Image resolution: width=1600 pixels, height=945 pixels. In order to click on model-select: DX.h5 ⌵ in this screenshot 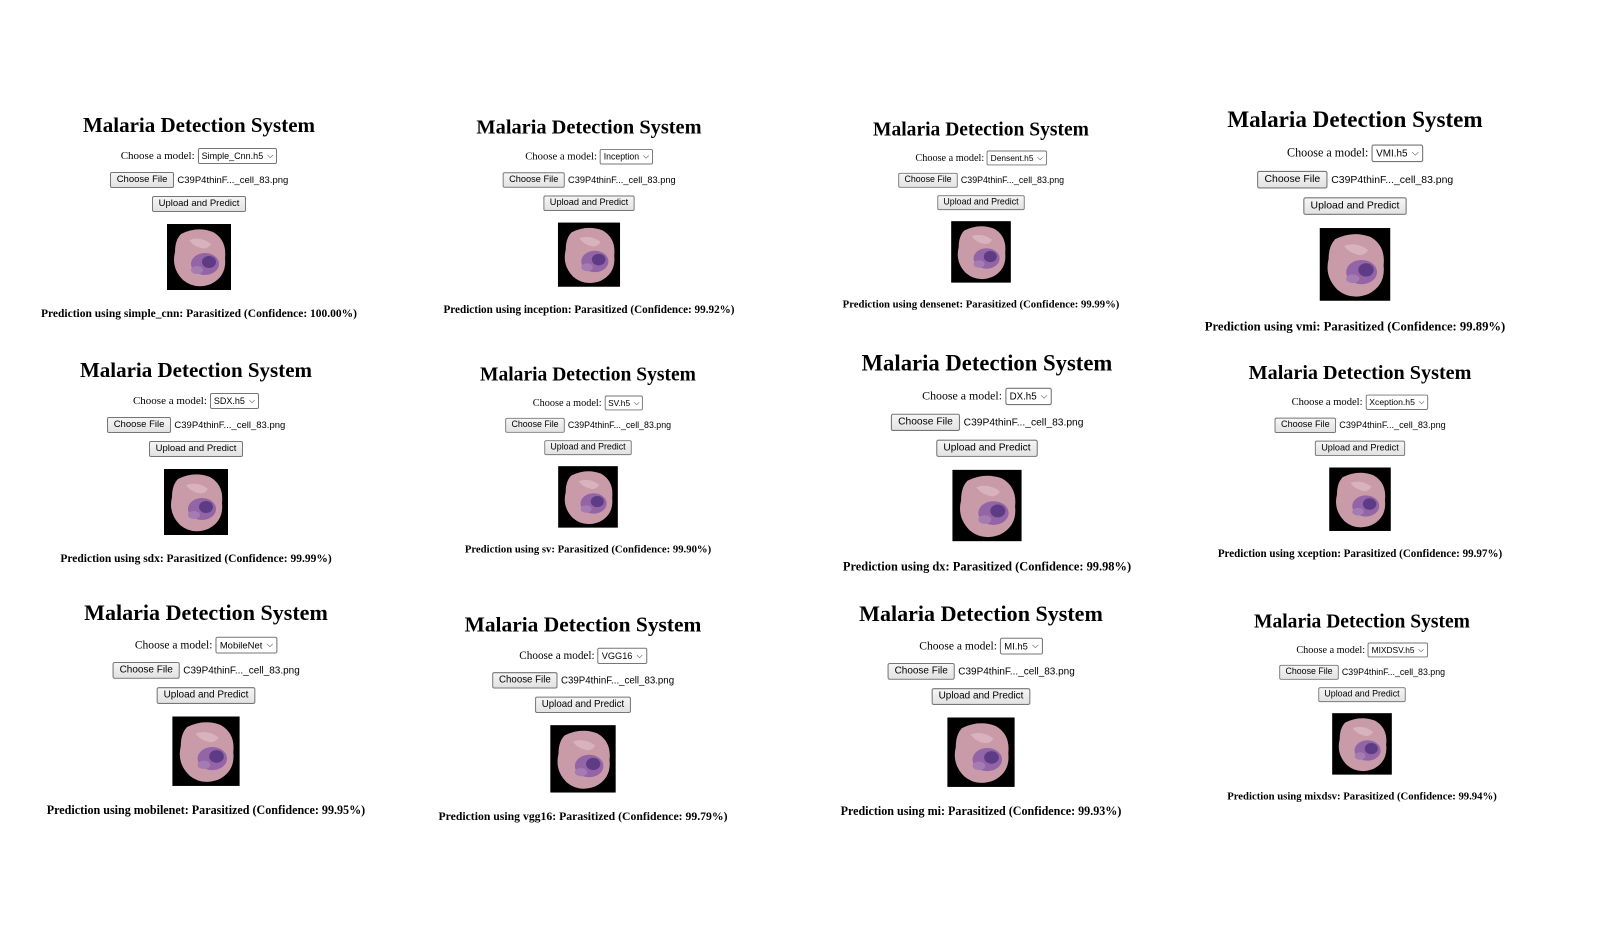, I will do `click(1028, 396)`.